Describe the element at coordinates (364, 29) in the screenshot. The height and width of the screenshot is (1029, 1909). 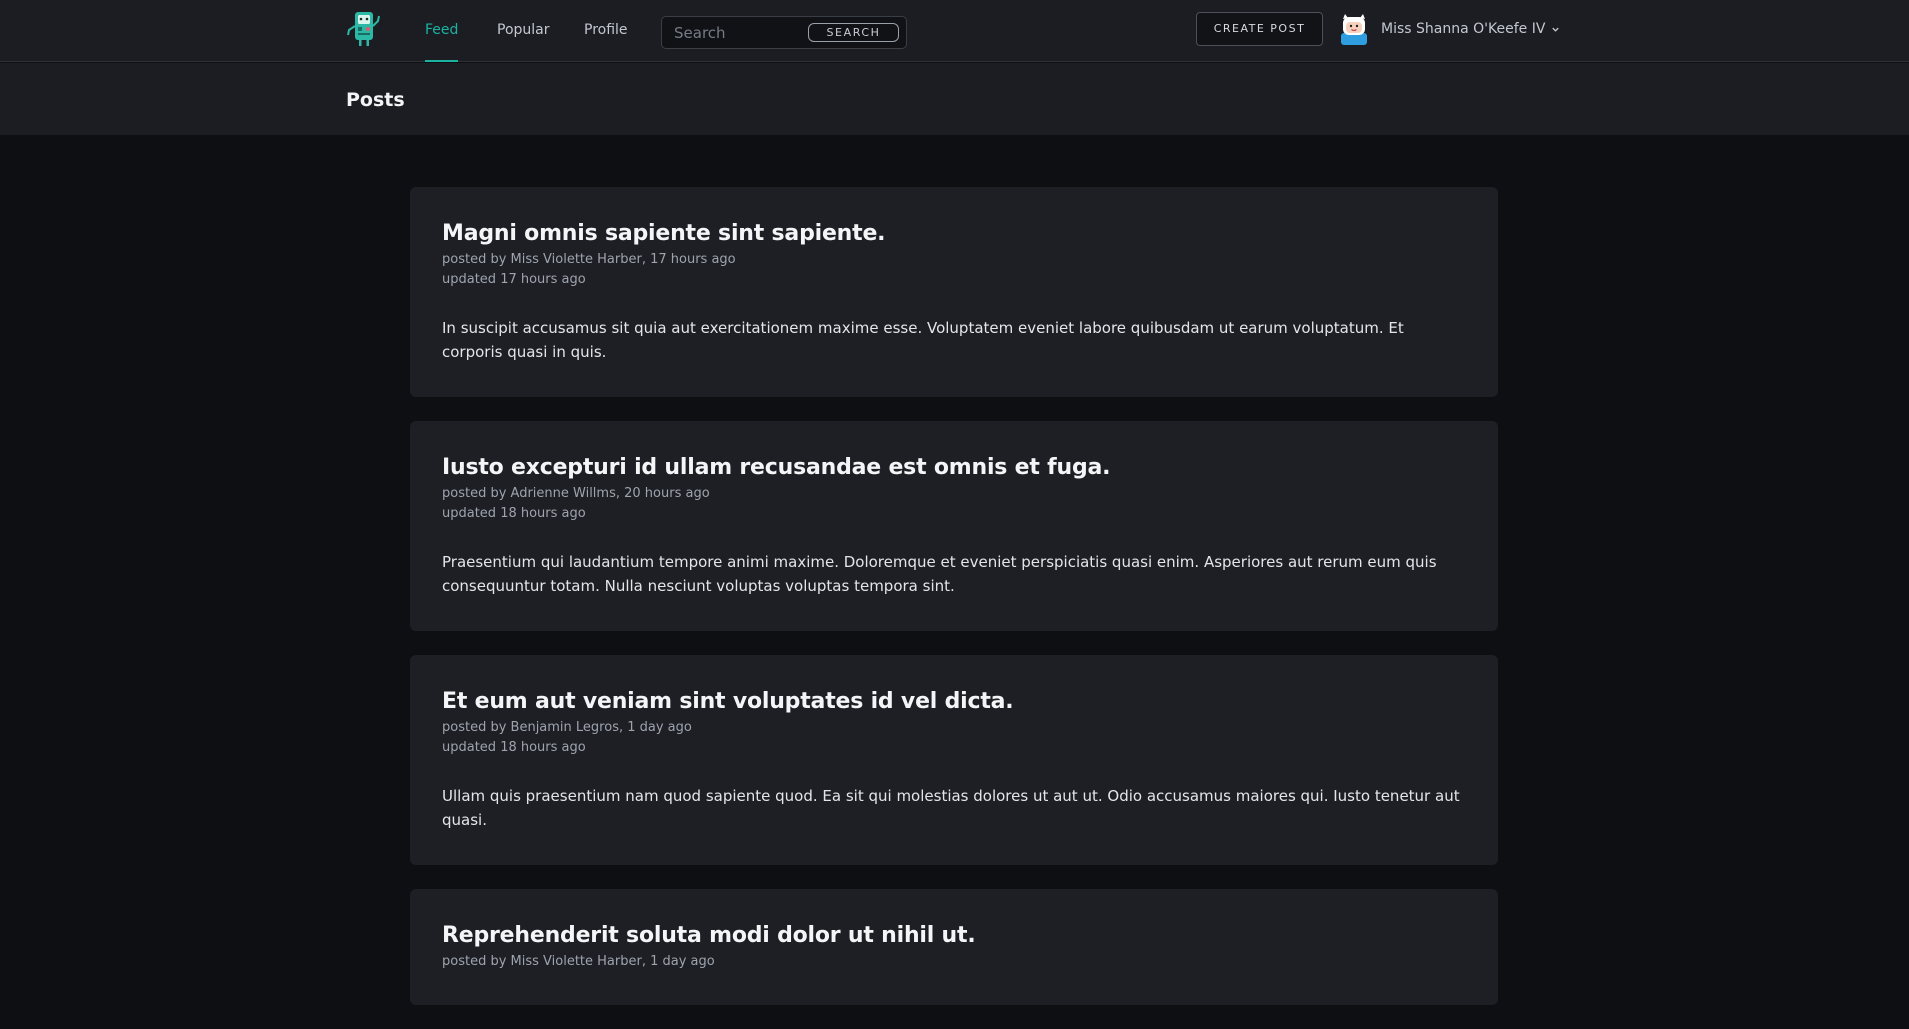
I see `robot-logo-icon` at that location.